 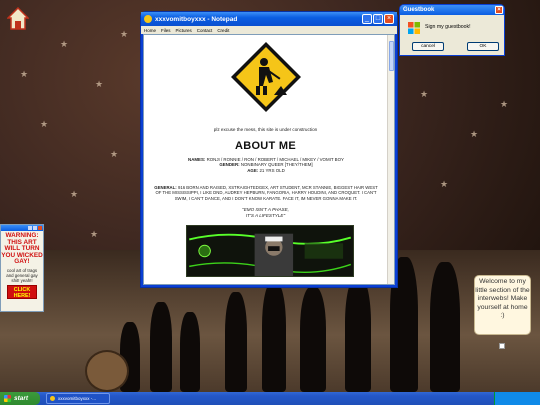 I want to click on guestbook-title: Guestbook, so click(x=419, y=10).